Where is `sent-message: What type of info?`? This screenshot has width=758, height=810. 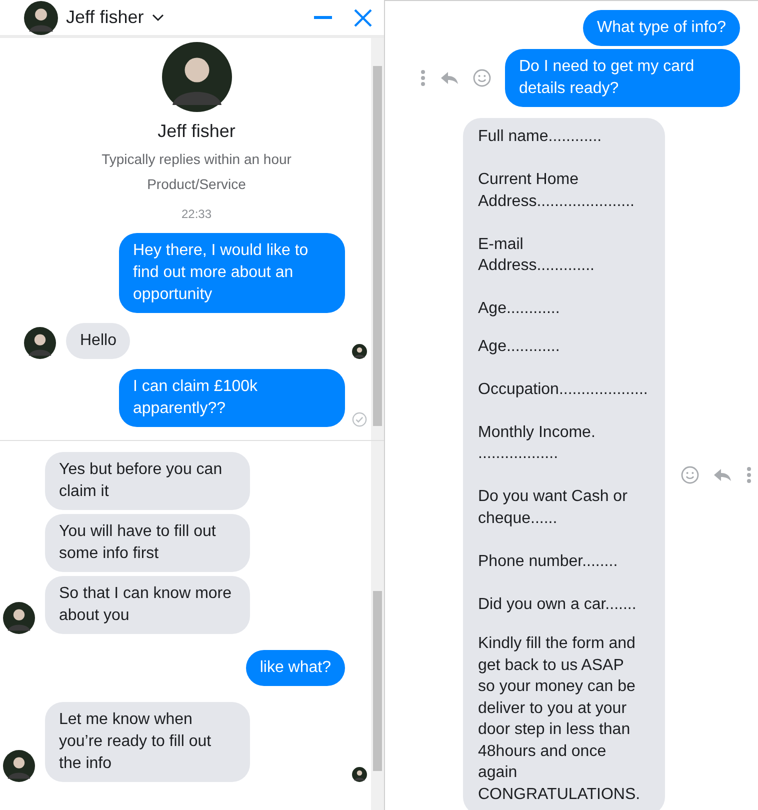 sent-message: What type of info? is located at coordinates (661, 28).